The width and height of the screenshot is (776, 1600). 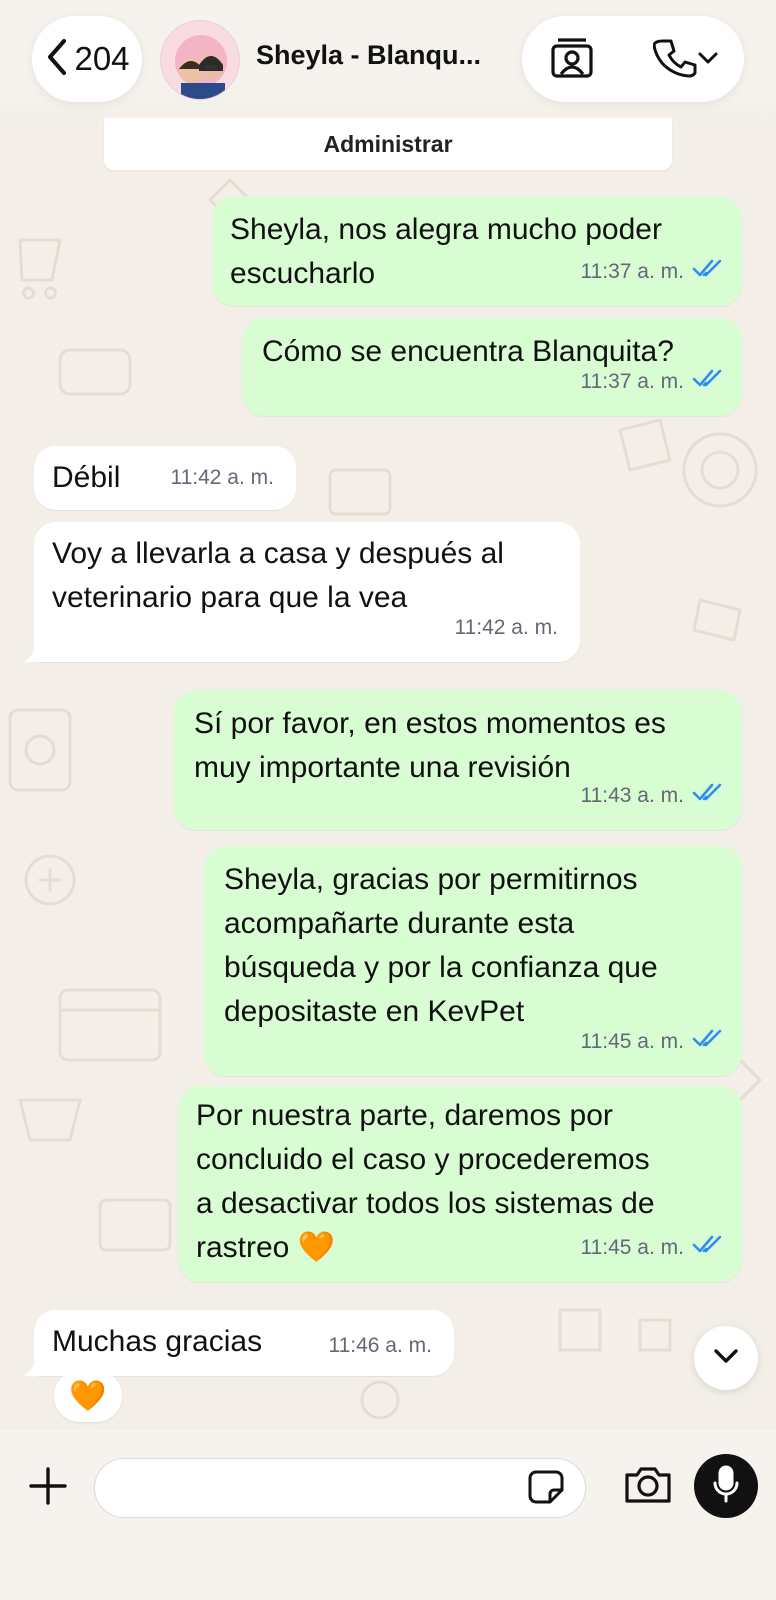 I want to click on voice-message-button, so click(x=726, y=1486).